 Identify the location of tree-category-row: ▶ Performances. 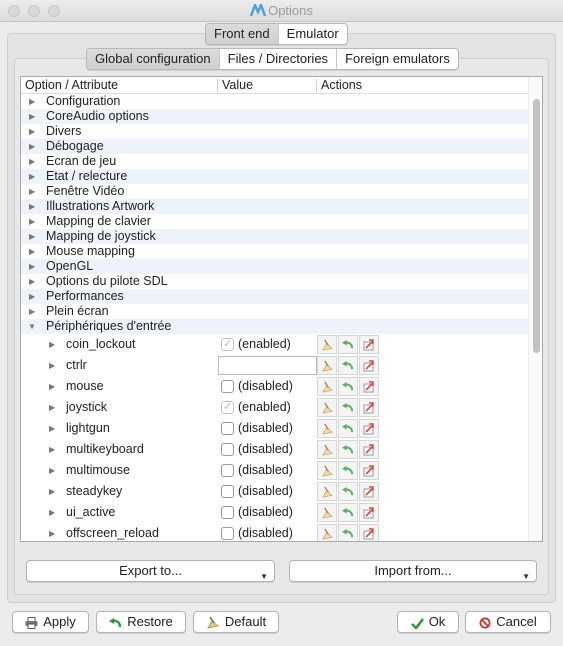
(274, 296).